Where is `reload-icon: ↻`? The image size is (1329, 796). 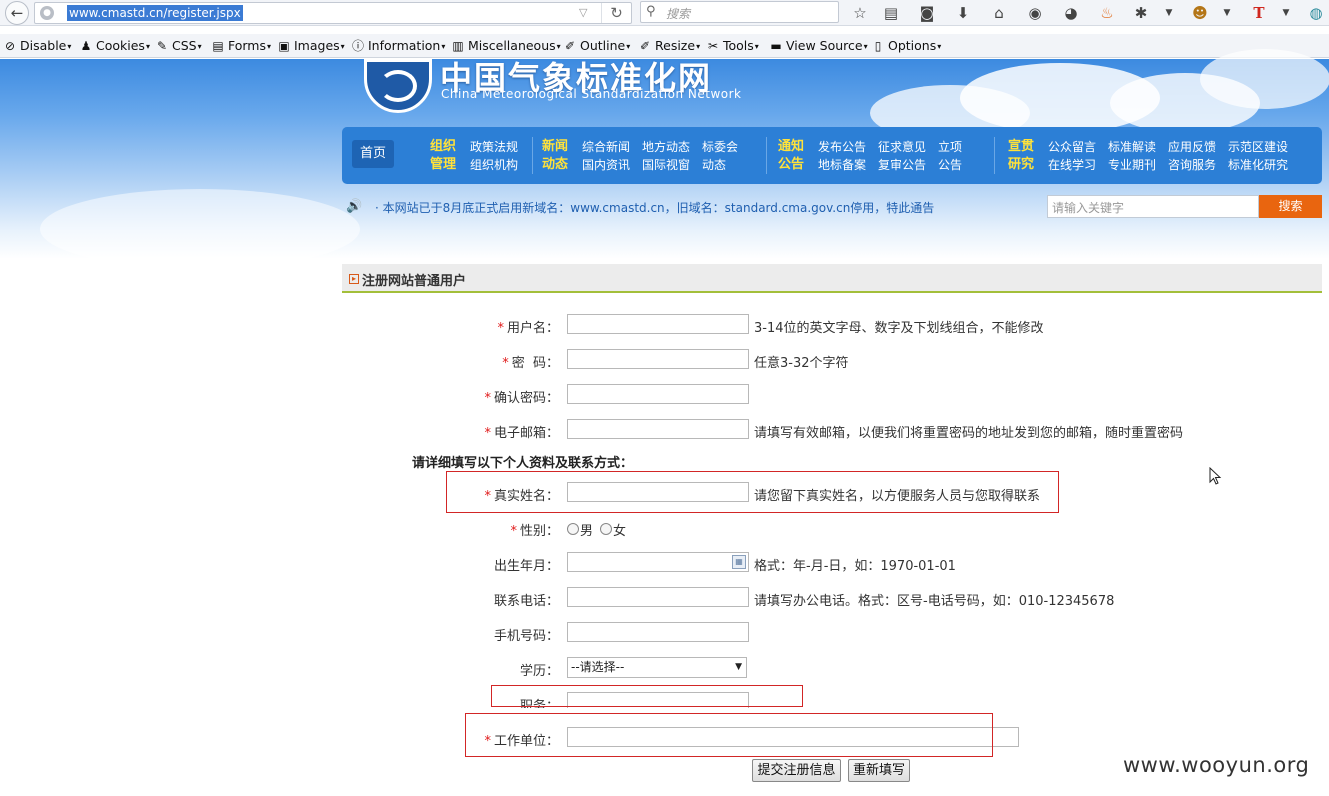
reload-icon: ↻ is located at coordinates (616, 13).